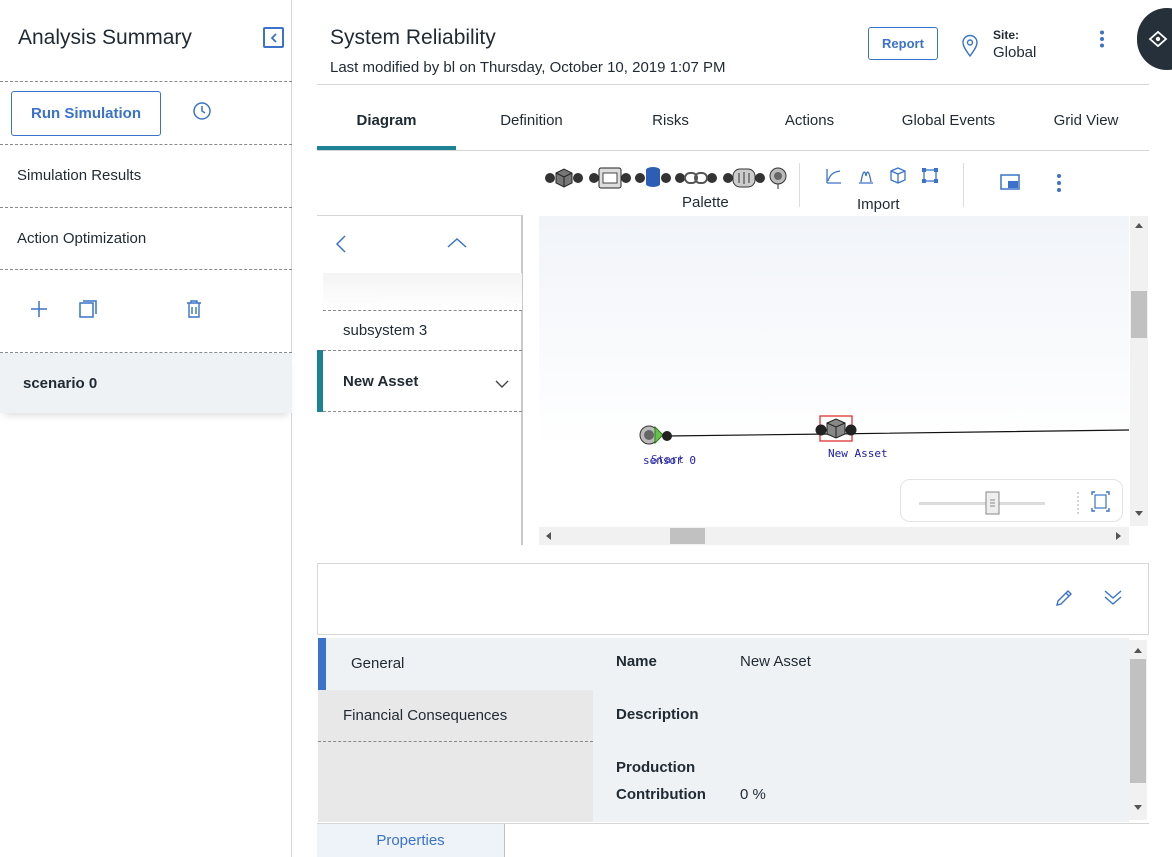 The height and width of the screenshot is (857, 1172). What do you see at coordinates (1059, 185) in the screenshot?
I see `toolbar-more-icon` at bounding box center [1059, 185].